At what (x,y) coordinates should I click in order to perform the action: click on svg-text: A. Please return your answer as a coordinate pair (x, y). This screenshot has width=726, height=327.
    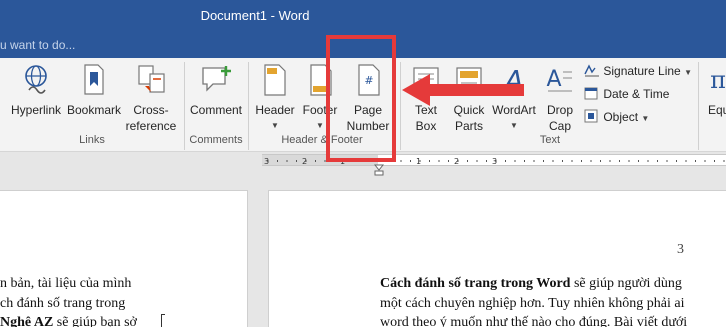
    Looking at the image, I should click on (553, 79).